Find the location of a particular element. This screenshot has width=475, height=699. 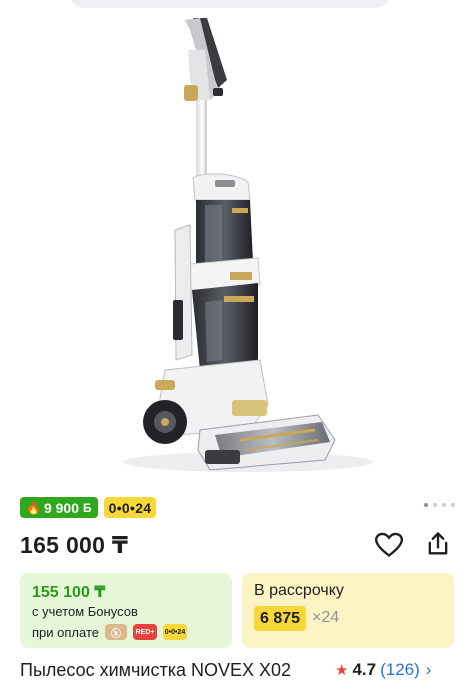

bonus-badge: 🔥 9 900 Б is located at coordinates (59, 507).